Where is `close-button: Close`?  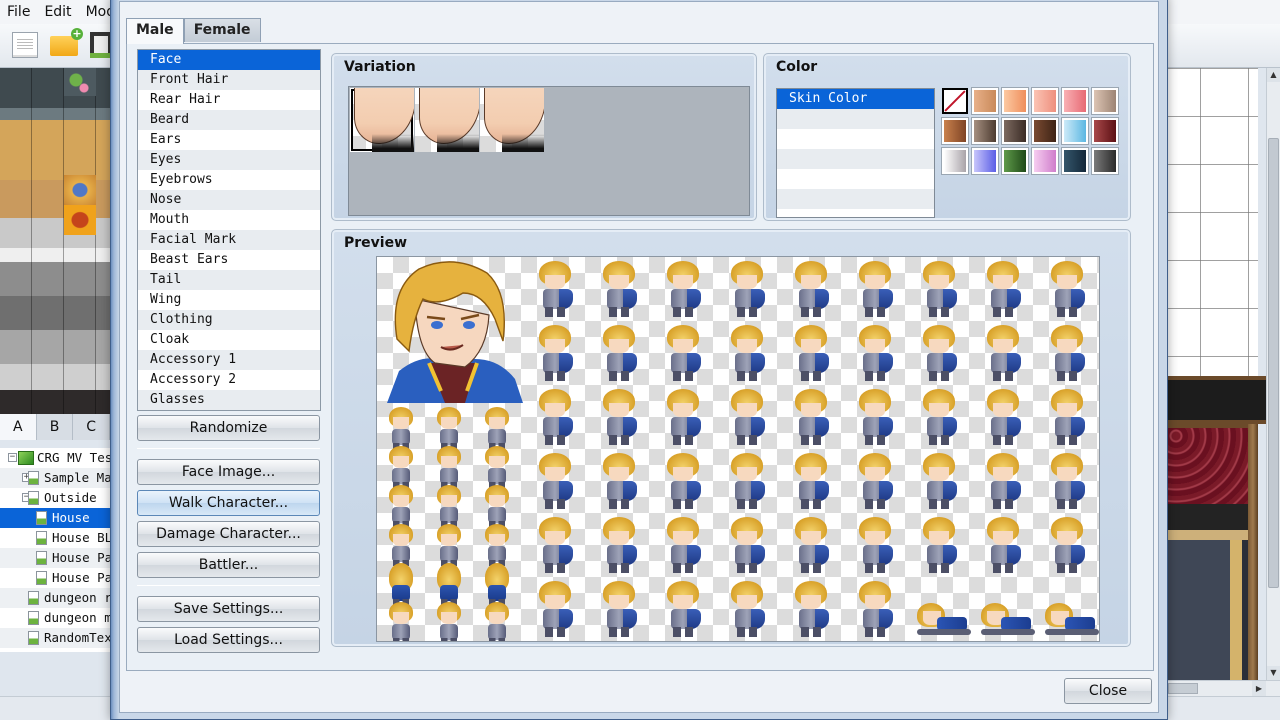
close-button: Close is located at coordinates (1108, 691).